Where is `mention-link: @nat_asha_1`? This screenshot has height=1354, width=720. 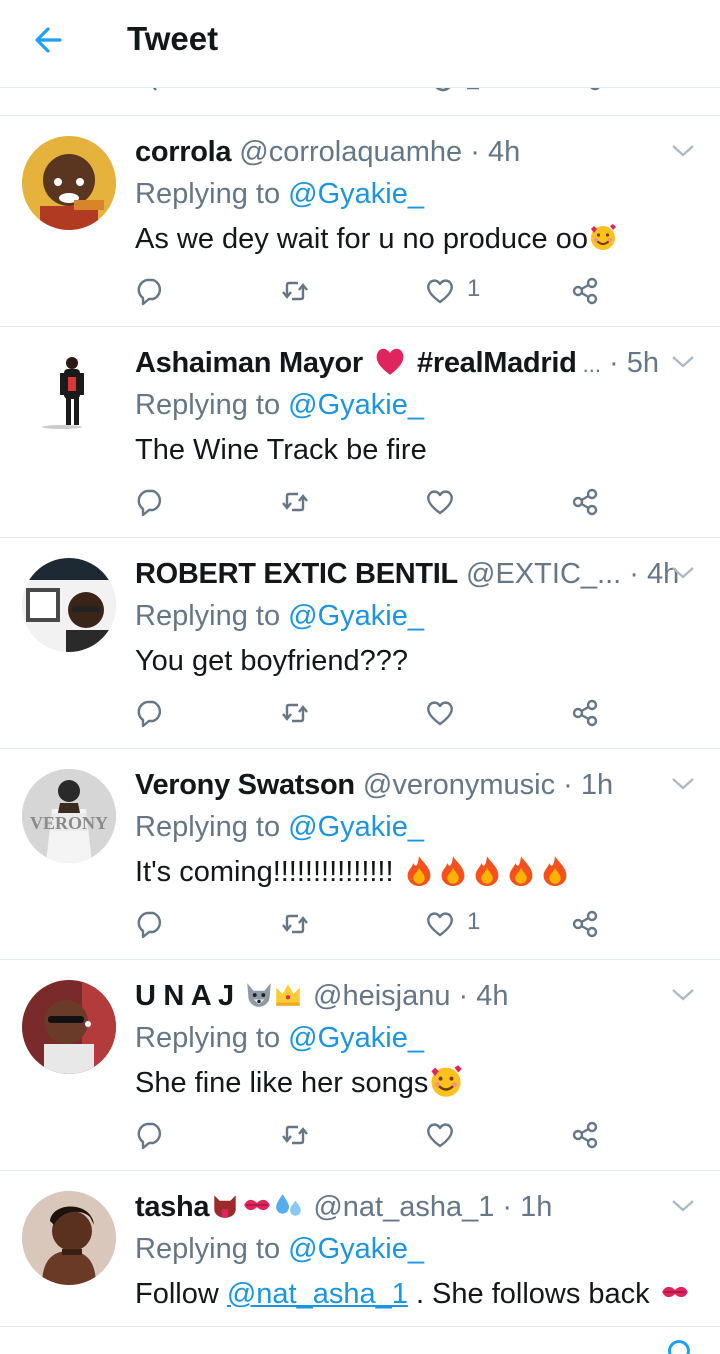
mention-link: @nat_asha_1 is located at coordinates (317, 1294).